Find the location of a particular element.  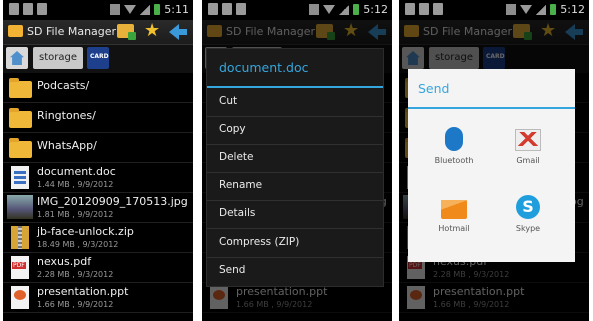

file-meta: 1.44 MB , 9/9/2012 is located at coordinates (75, 184).